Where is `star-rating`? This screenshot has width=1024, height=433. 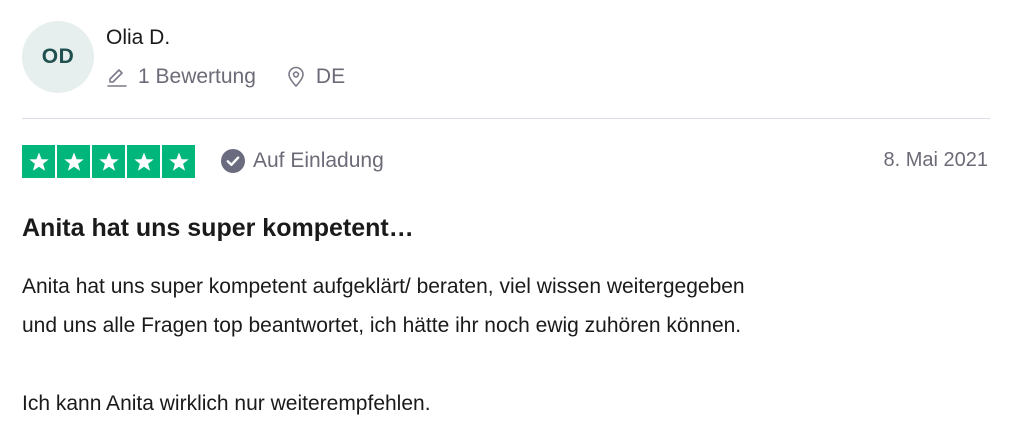
star-rating is located at coordinates (108, 161).